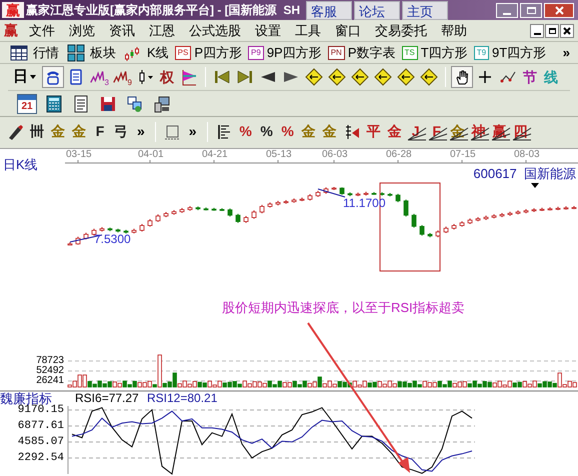 Image resolution: width=578 pixels, height=476 pixels. Describe the element at coordinates (33, 53) in the screenshot. I see `toolbar-button: 行情` at that location.